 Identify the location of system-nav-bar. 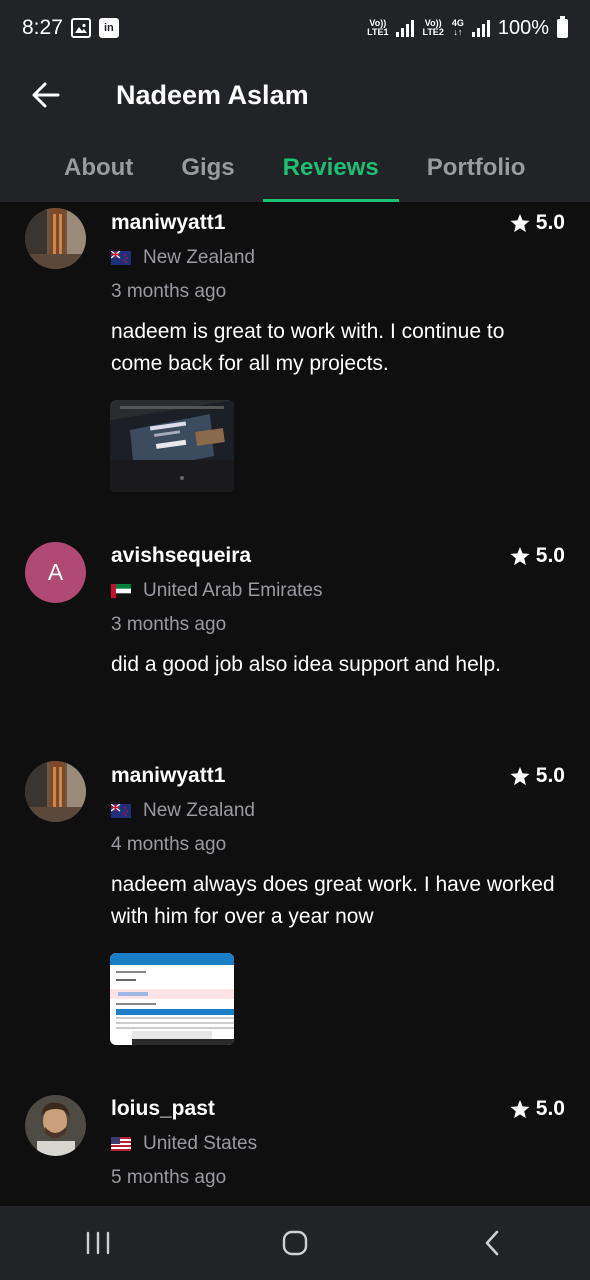
(295, 1243).